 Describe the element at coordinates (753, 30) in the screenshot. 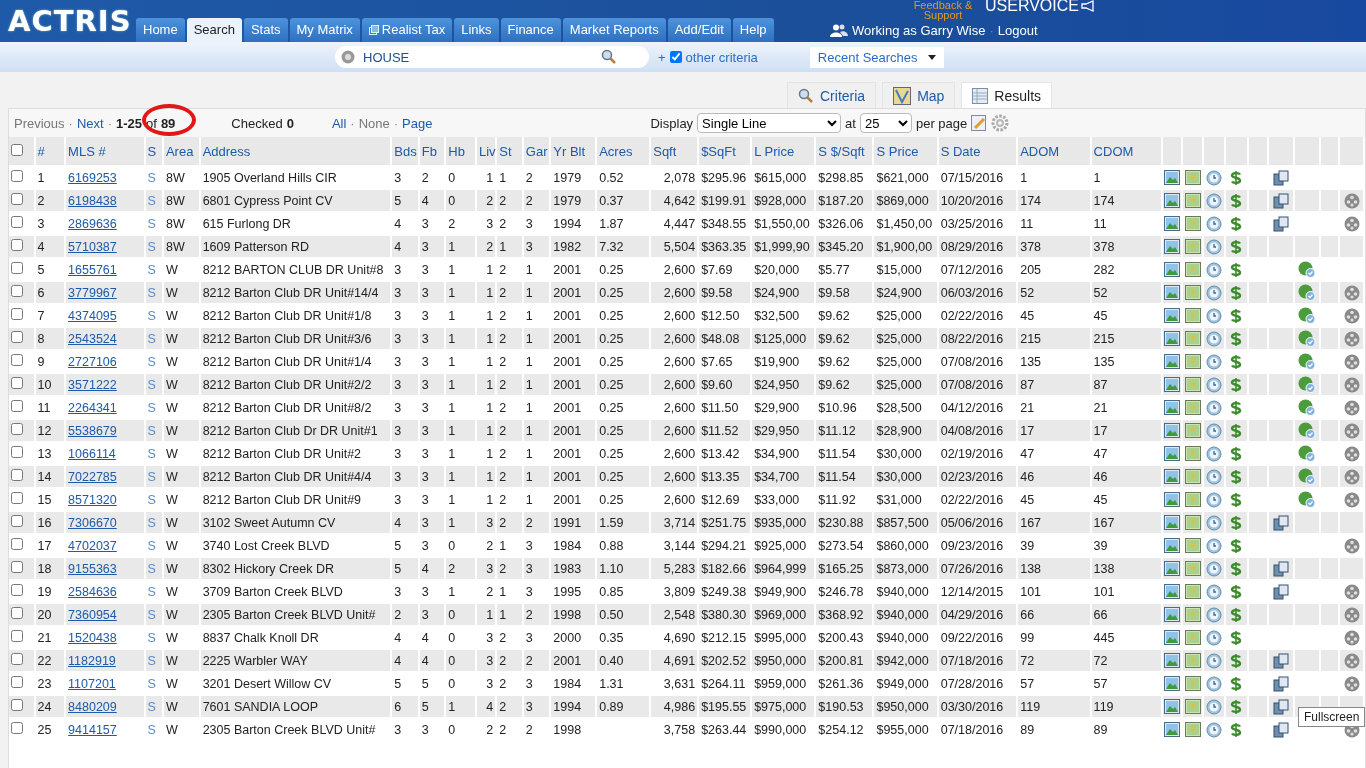

I see `nav-tab: Help` at that location.